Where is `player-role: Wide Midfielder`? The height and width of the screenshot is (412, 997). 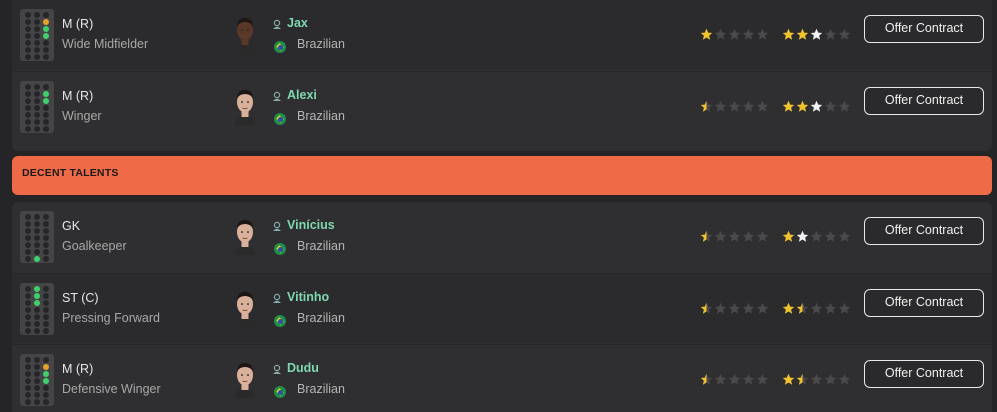 player-role: Wide Midfielder is located at coordinates (105, 44).